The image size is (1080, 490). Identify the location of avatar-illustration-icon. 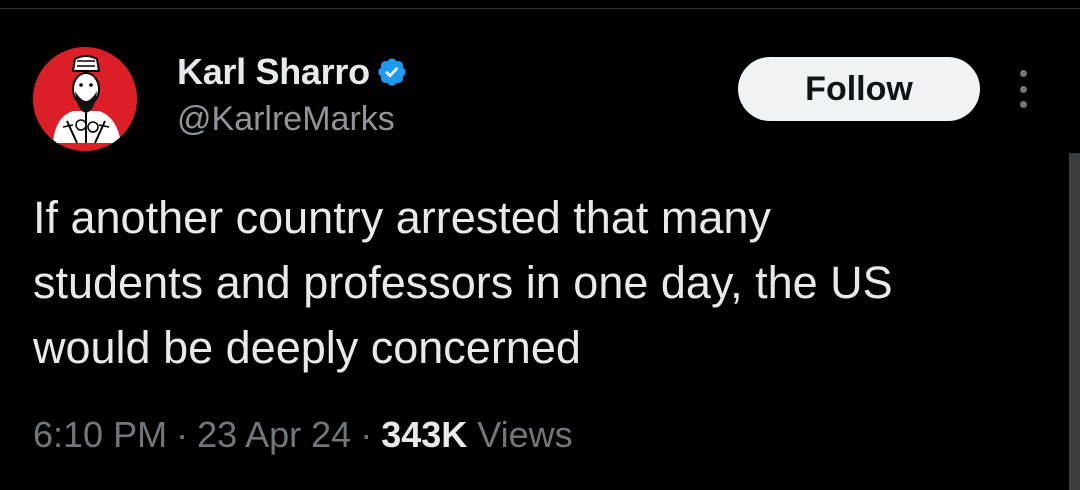
(85, 99).